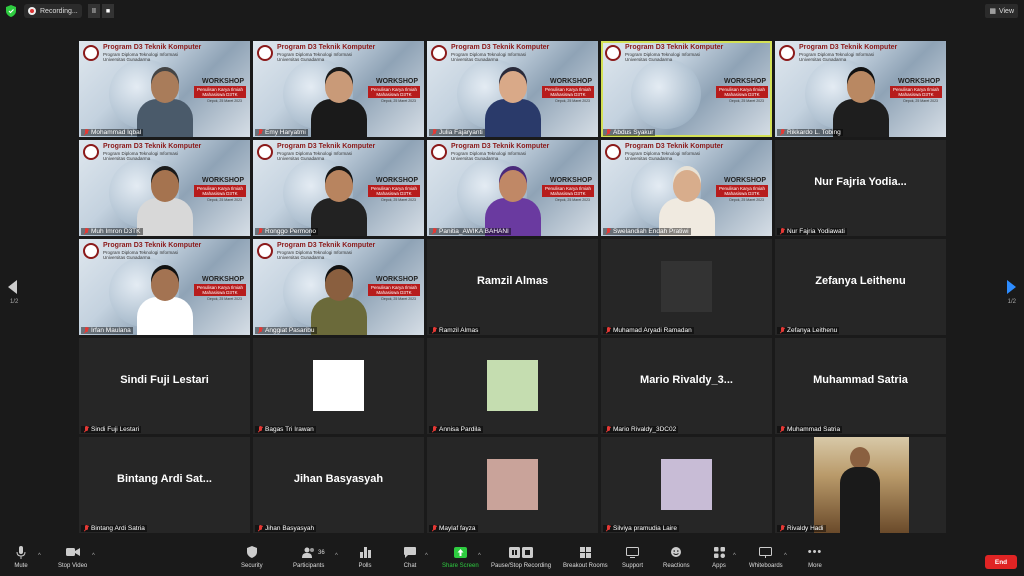 The width and height of the screenshot is (1024, 576). Describe the element at coordinates (164, 386) in the screenshot. I see `participant-tile: Sindi Fuji Lestari Sindi Fuji Lestari` at that location.